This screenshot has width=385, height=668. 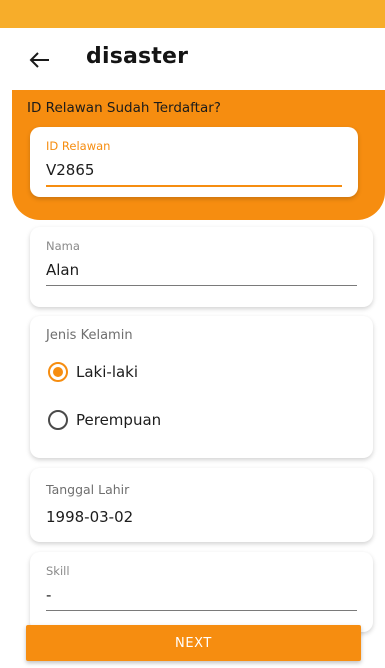 What do you see at coordinates (119, 420) in the screenshot?
I see `radio-perempuan-label: Perempuan` at bounding box center [119, 420].